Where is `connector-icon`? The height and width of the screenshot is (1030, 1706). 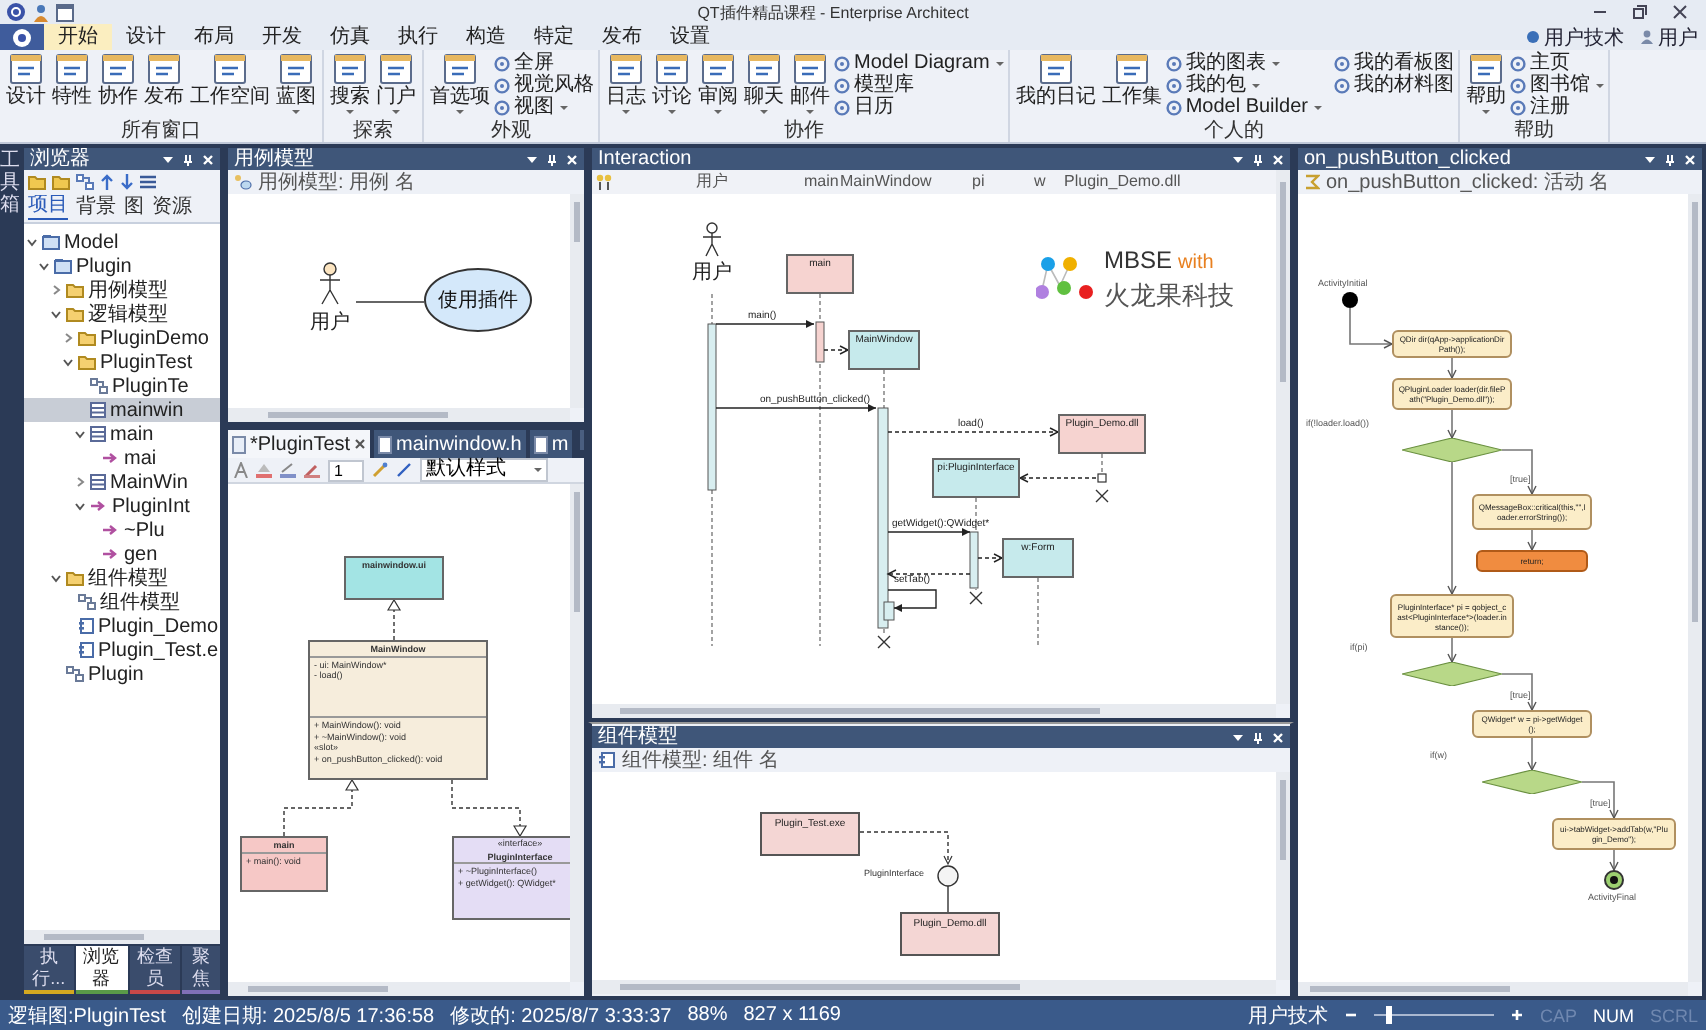
connector-icon is located at coordinates (404, 470).